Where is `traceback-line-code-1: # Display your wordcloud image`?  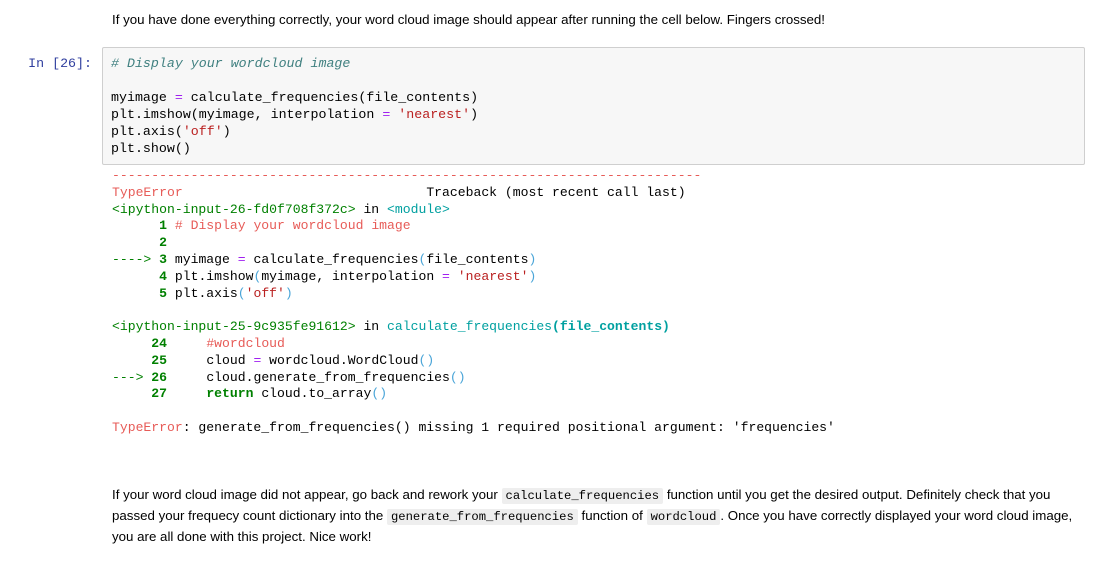
traceback-line-code-1: # Display your wordcloud image is located at coordinates (292, 226).